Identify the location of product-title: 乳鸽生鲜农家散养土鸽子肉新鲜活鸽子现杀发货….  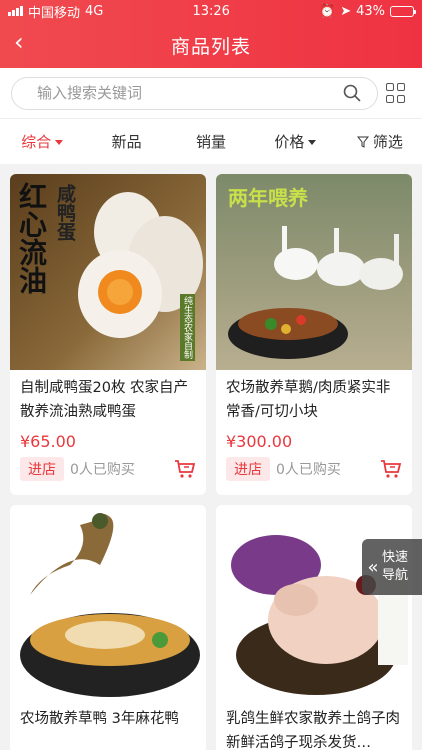
(313, 730).